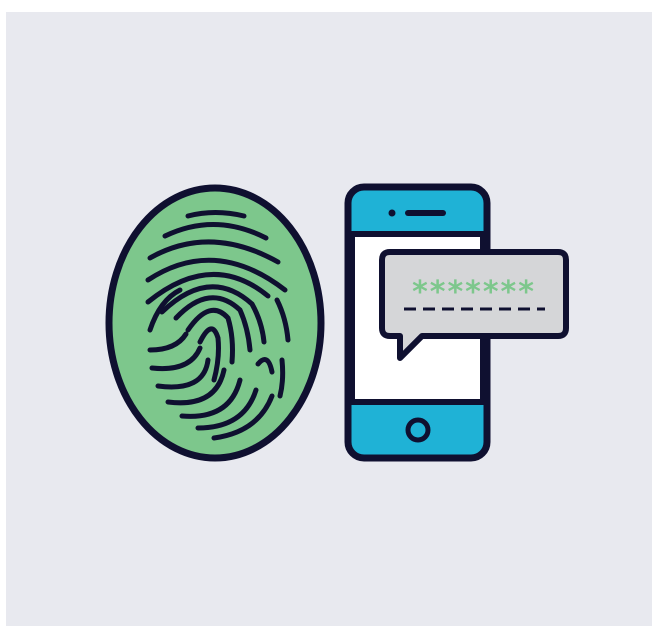 The image size is (656, 630). I want to click on masked-password-text: *******, so click(474, 292).